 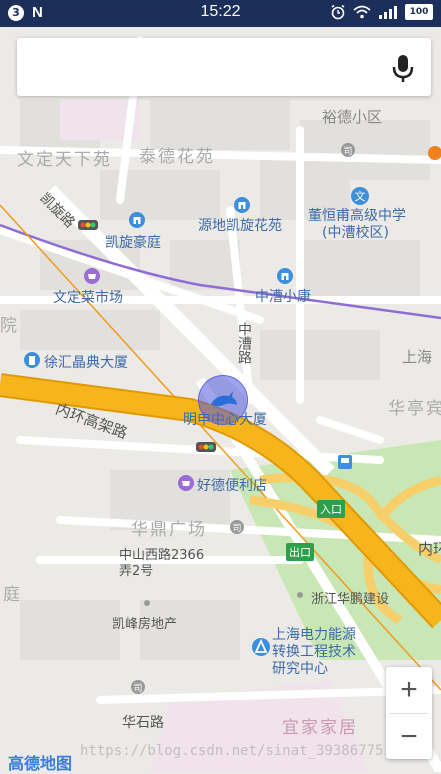 What do you see at coordinates (409, 736) in the screenshot?
I see `zoom-out-button: −` at bounding box center [409, 736].